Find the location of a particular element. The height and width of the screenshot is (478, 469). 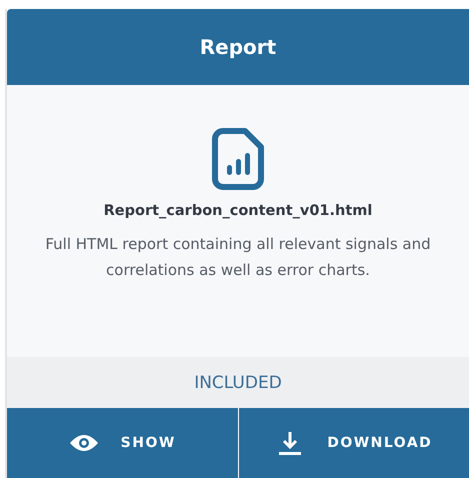

show-button: SHOW is located at coordinates (122, 443).